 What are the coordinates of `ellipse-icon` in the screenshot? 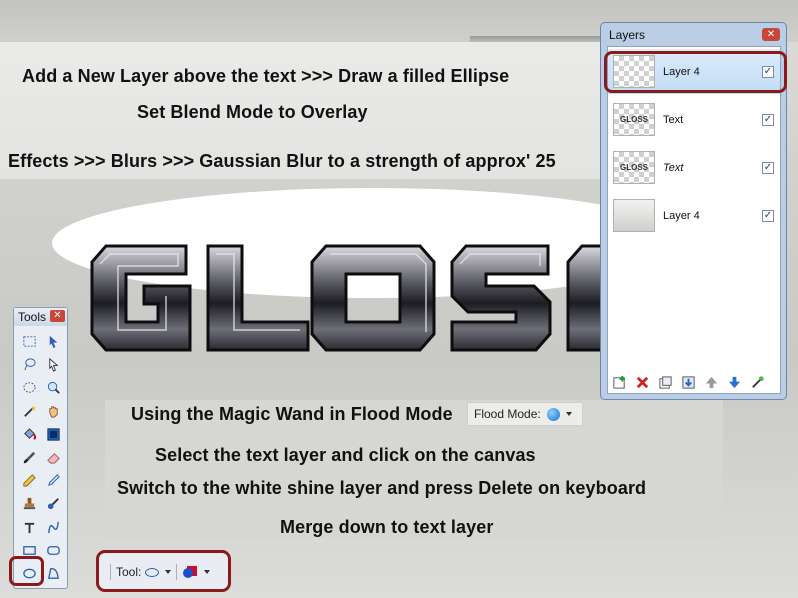 It's located at (152, 572).